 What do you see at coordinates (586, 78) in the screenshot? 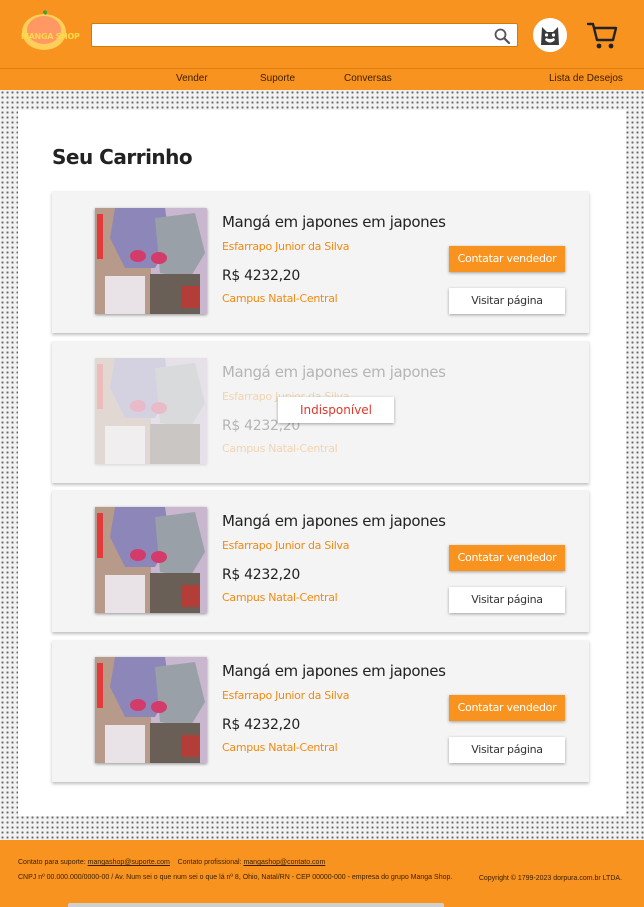
I see `nav-lista-de-desejos: Lista de Desejos` at bounding box center [586, 78].